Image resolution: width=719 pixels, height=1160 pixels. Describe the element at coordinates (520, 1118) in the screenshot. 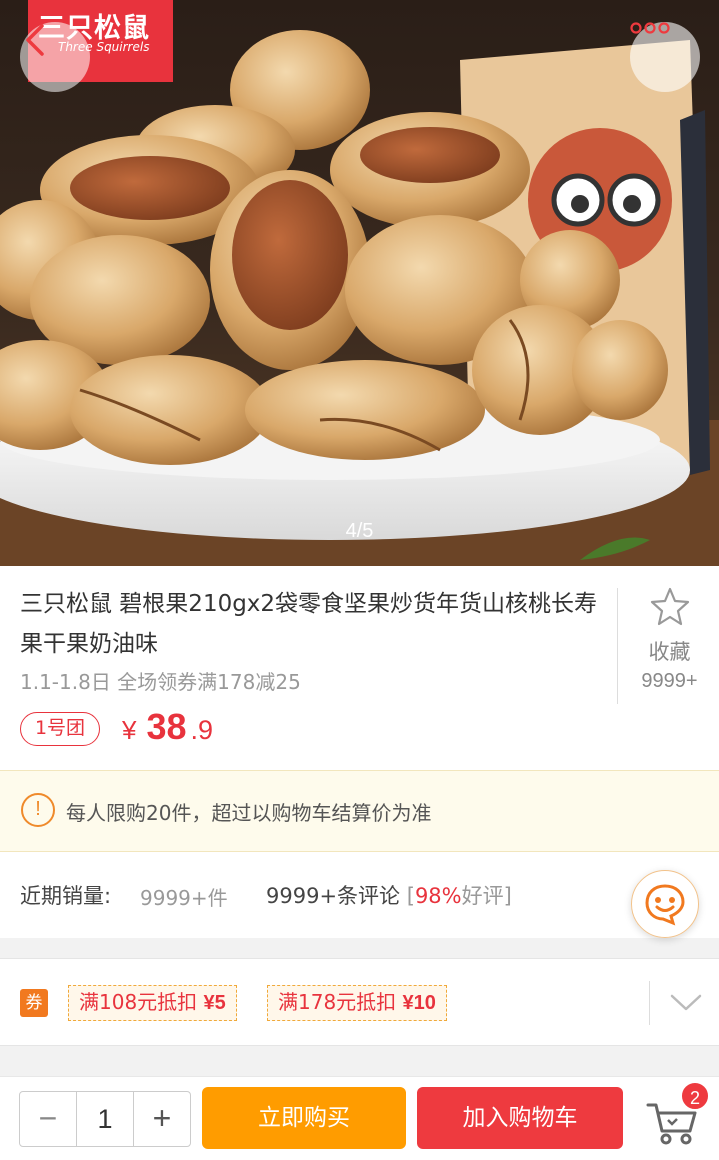

I see `add-to-cart-button: 加入购物车` at that location.